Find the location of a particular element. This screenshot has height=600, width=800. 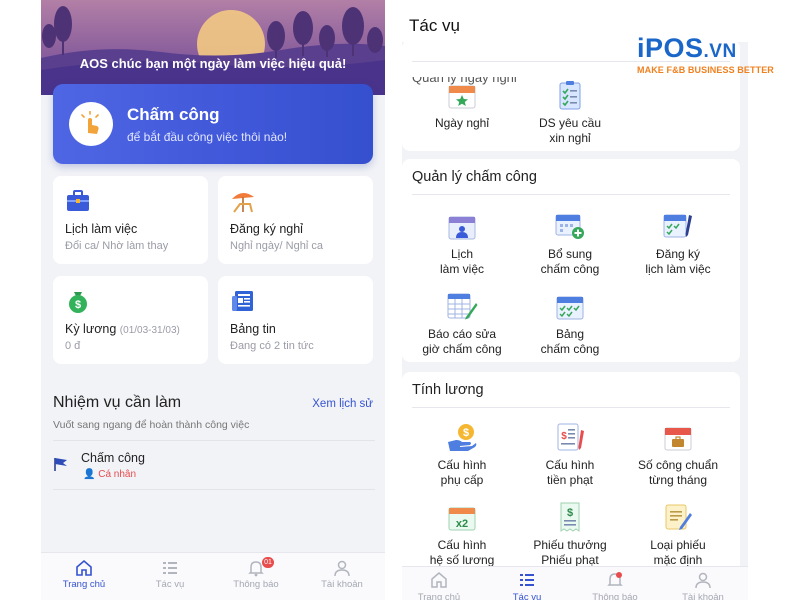

notification-badge: 01 is located at coordinates (268, 562).